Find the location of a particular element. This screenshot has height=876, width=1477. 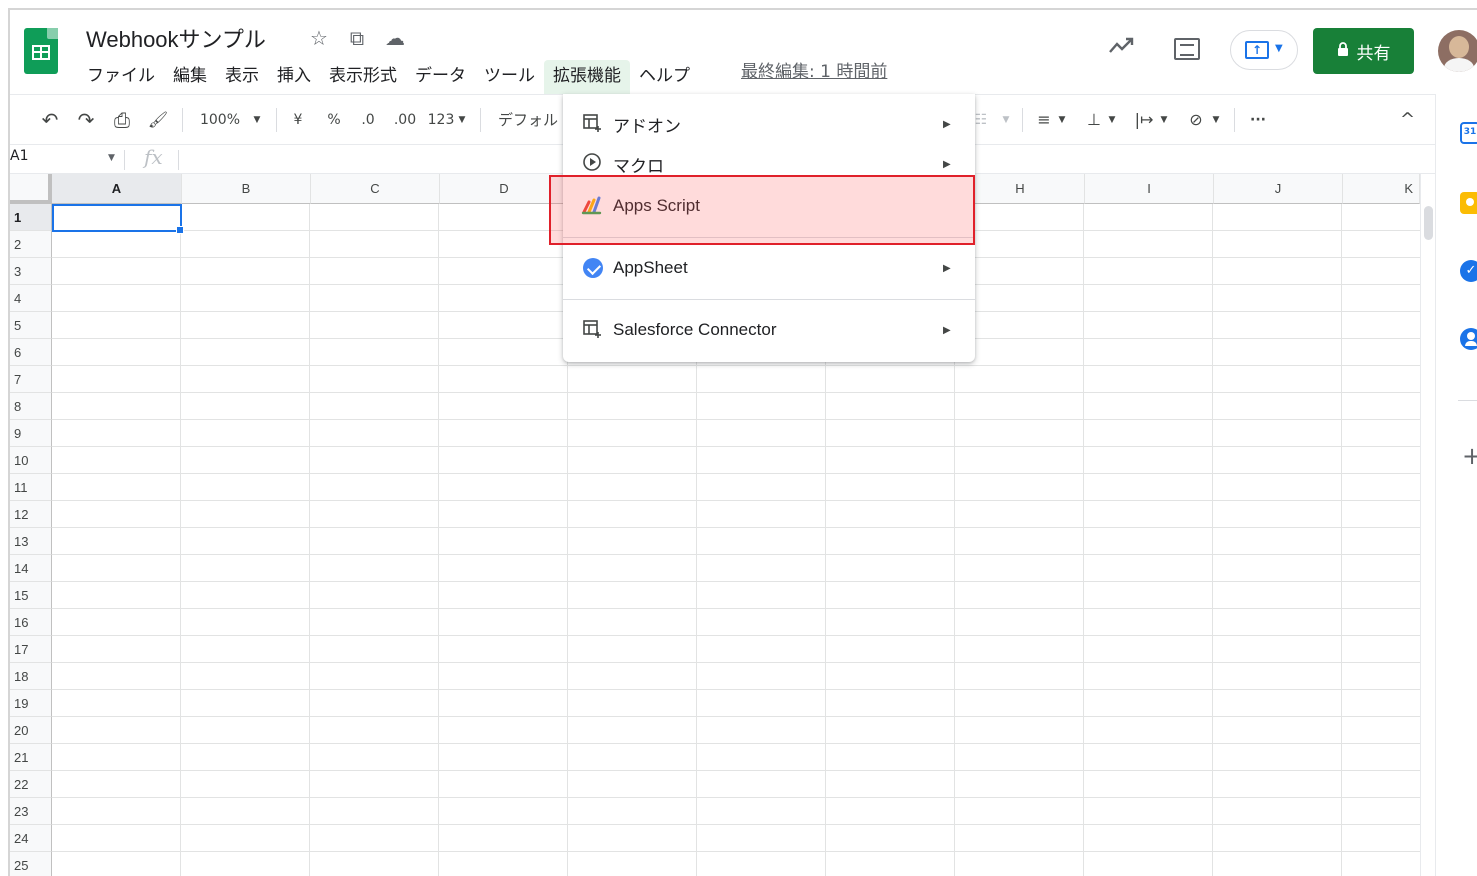

calendar-icon: 31 is located at coordinates (1468, 133).